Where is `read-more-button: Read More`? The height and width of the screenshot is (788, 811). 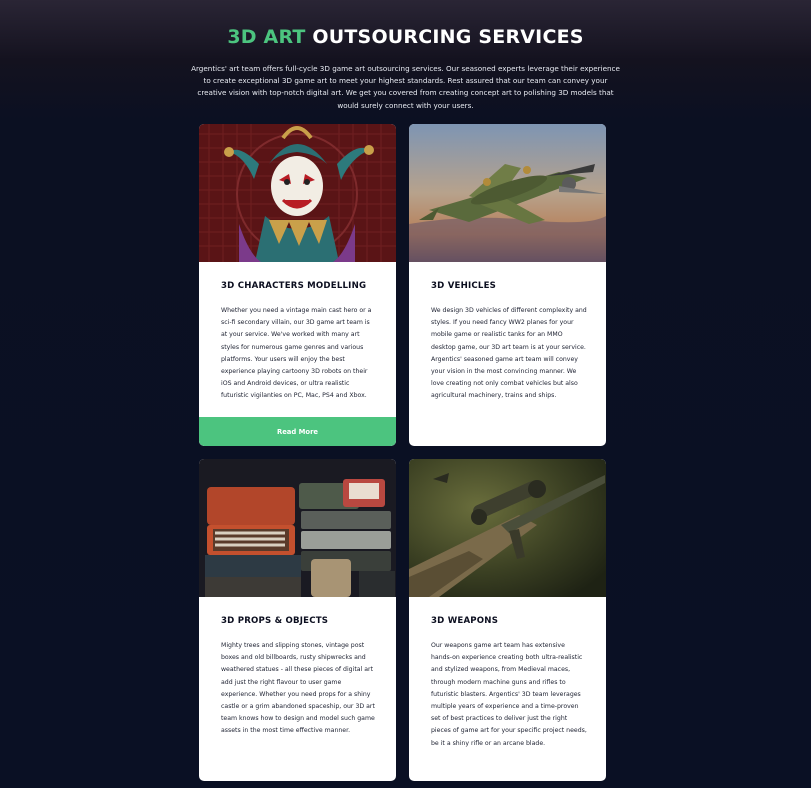
read-more-button: Read More is located at coordinates (297, 431).